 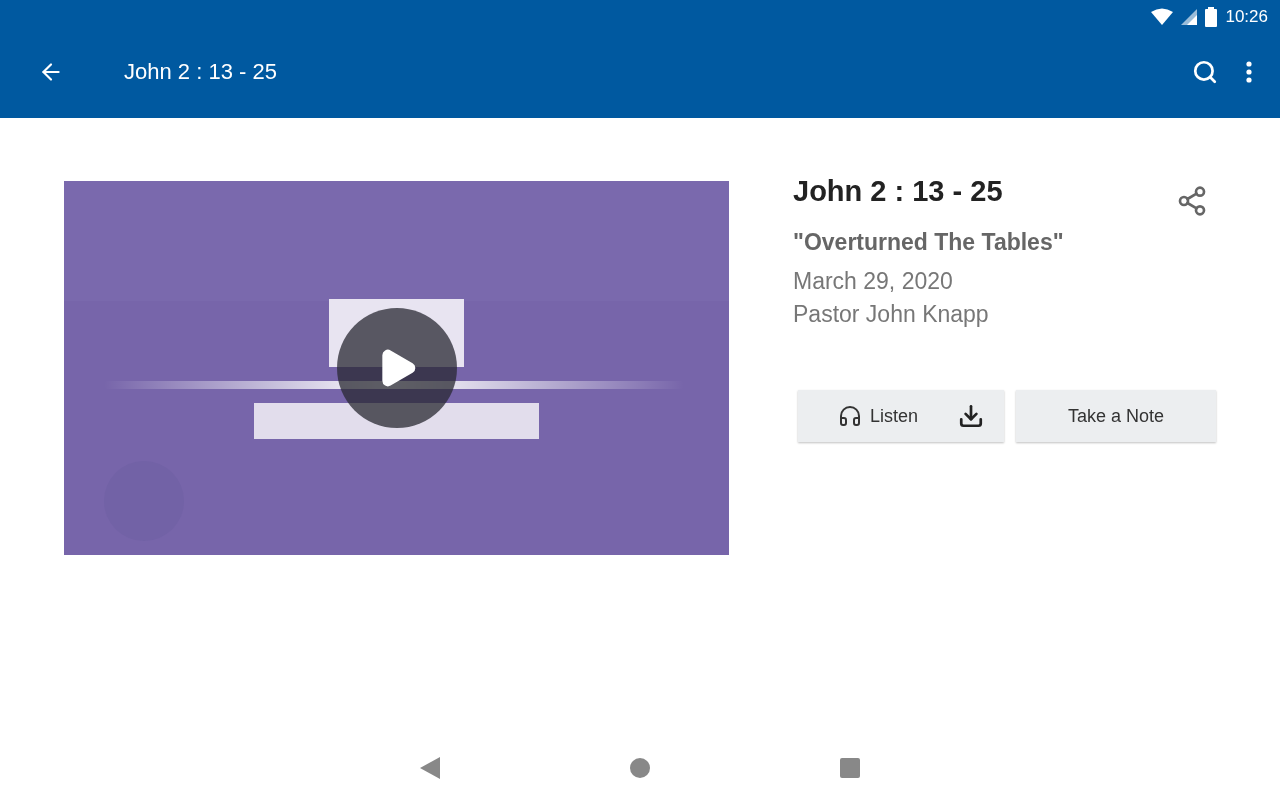 What do you see at coordinates (1205, 72) in the screenshot?
I see `search-icon` at bounding box center [1205, 72].